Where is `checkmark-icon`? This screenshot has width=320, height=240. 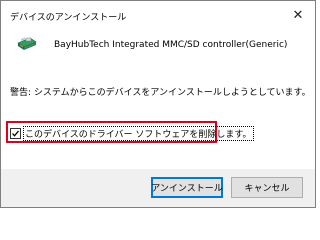 checkmark-icon is located at coordinates (15, 133).